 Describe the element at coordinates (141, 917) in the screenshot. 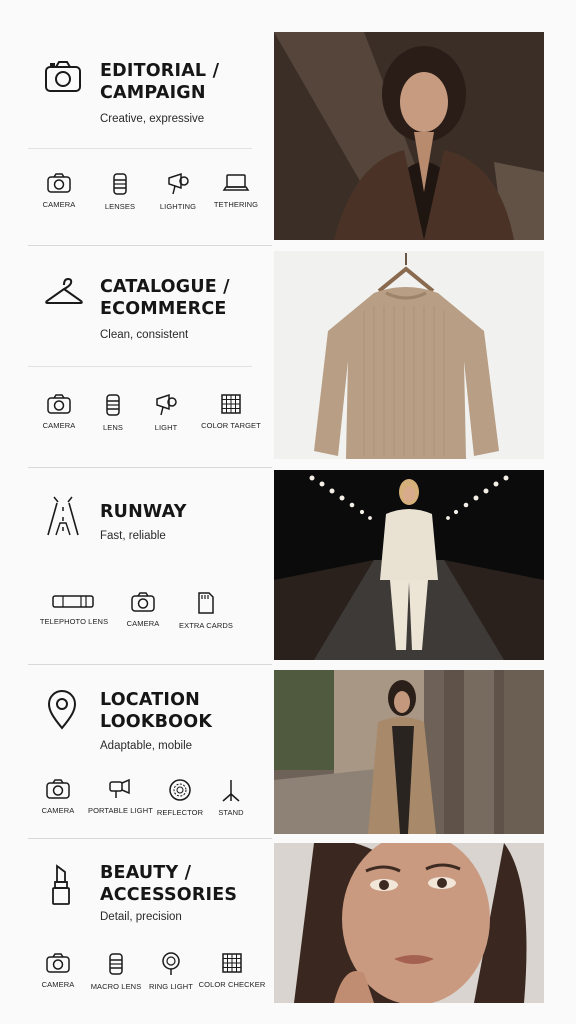

I see `section-subtitle: Detail, precision` at that location.